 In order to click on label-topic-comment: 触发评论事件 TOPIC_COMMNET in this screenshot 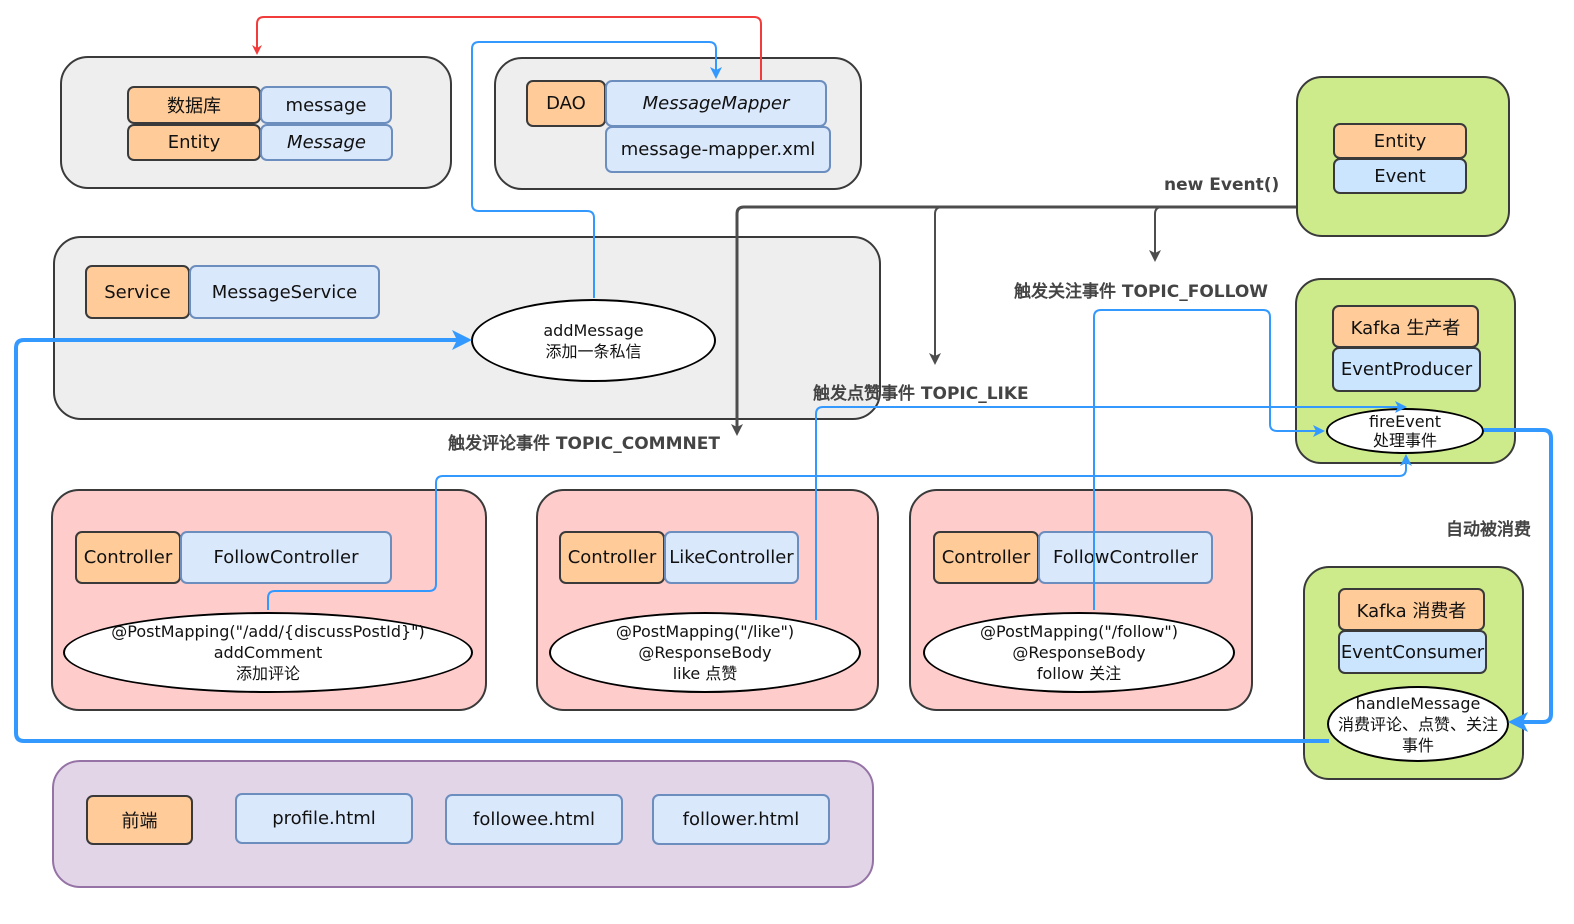, I will do `click(584, 444)`.